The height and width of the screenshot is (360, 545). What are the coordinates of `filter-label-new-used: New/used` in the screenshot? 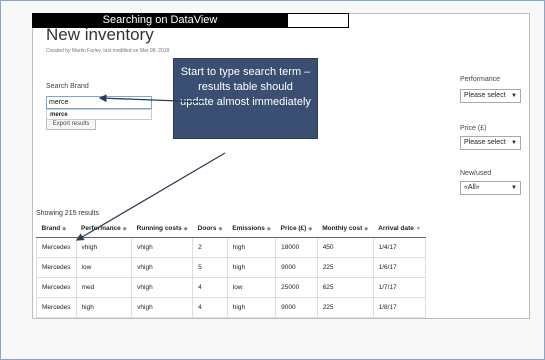 It's located at (476, 173).